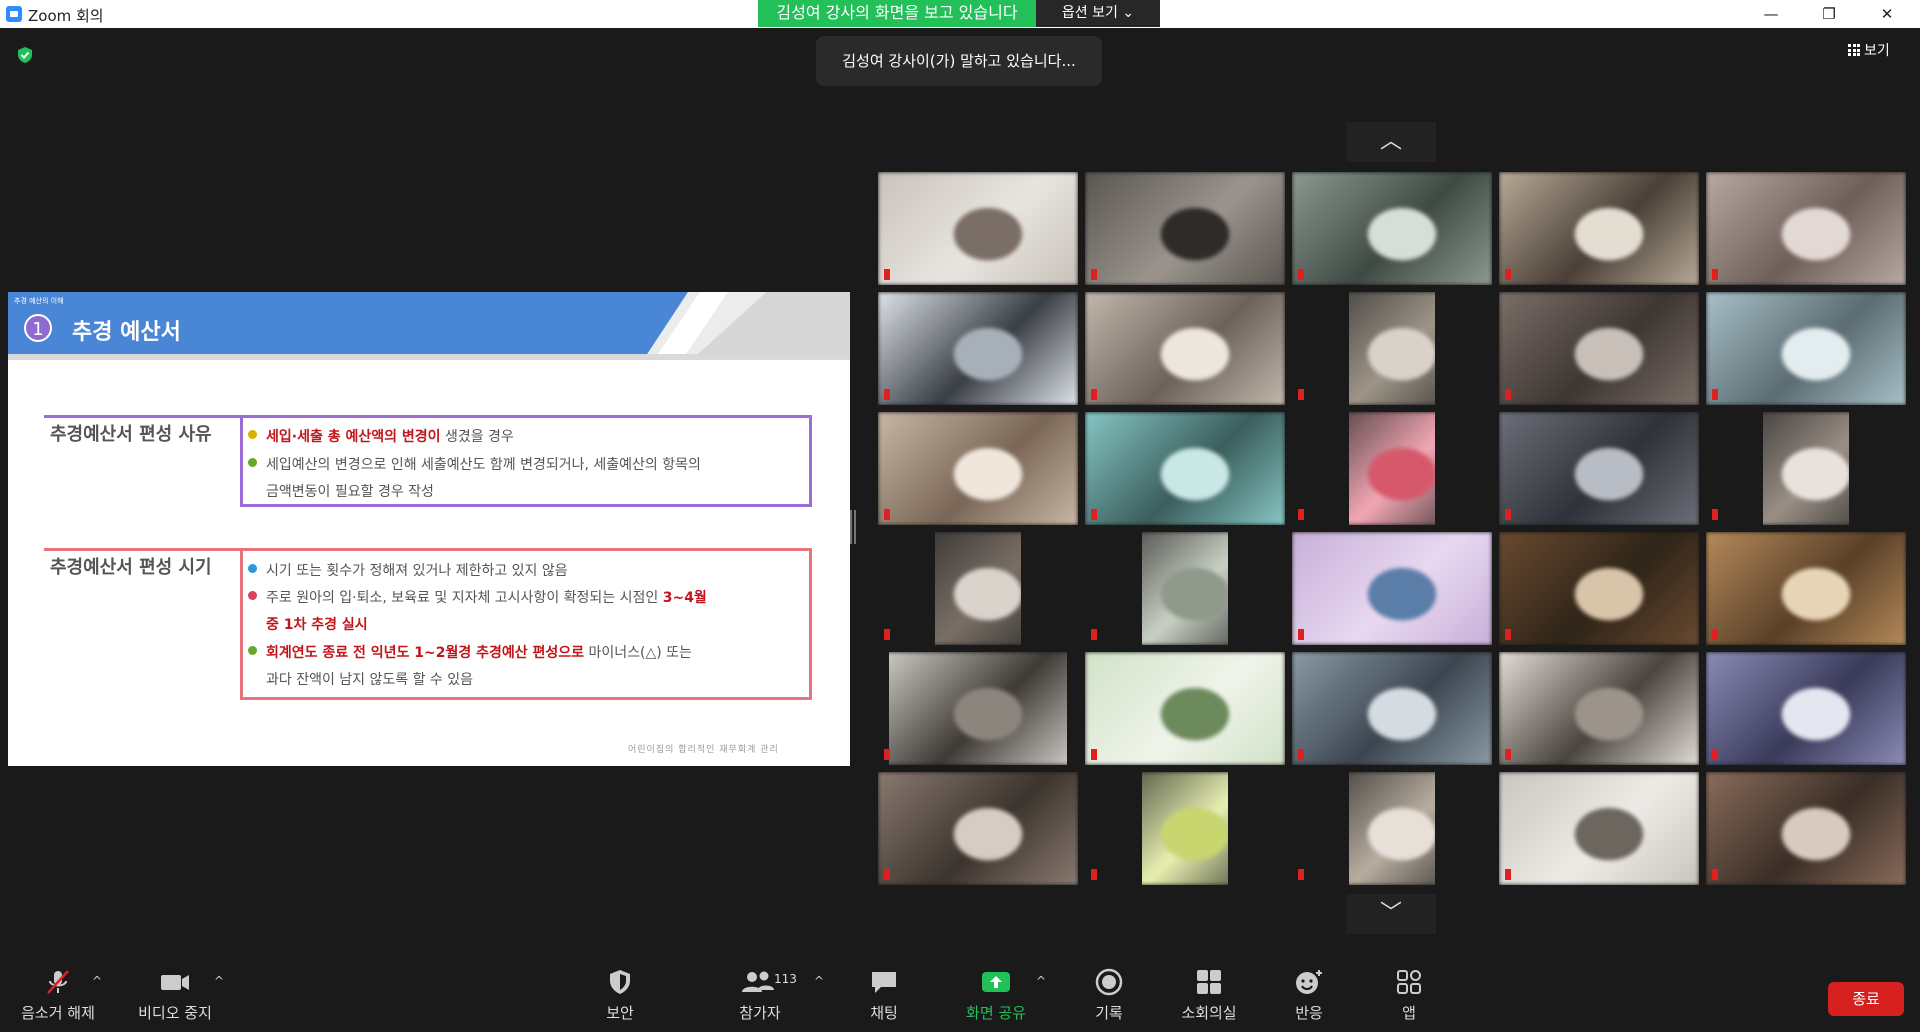  Describe the element at coordinates (620, 982) in the screenshot. I see `shield-icon` at that location.